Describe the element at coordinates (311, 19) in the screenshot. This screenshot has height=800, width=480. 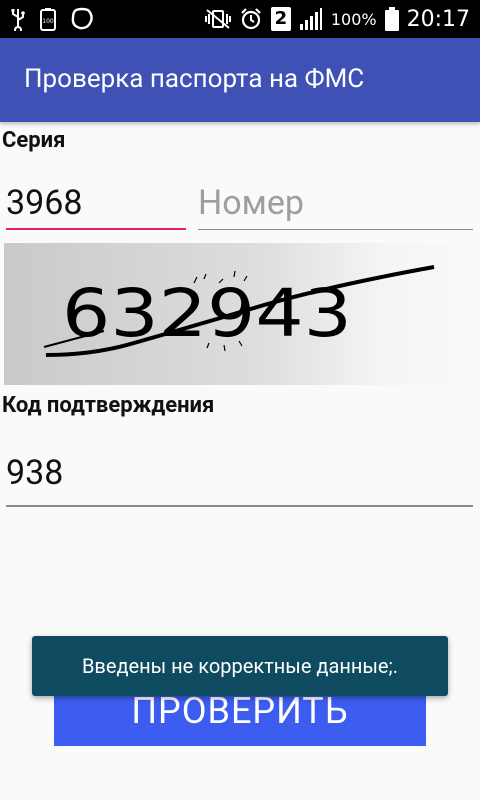
I see `signal-icon` at that location.